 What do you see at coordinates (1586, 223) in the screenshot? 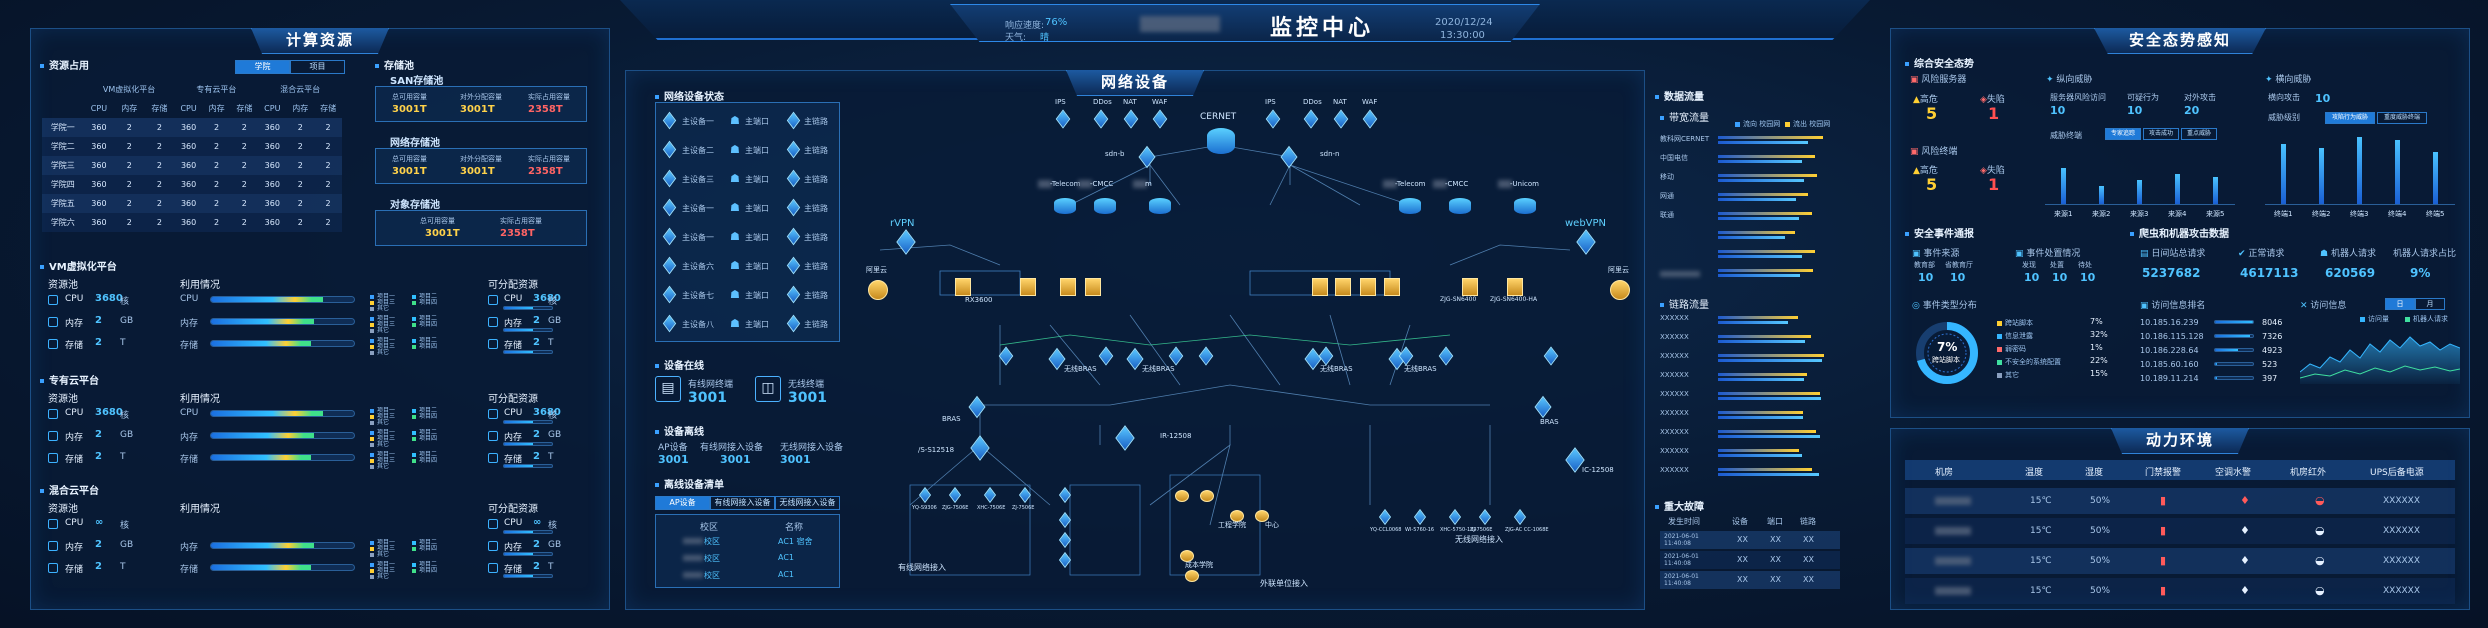
I see `webvpn-label: webVPN` at bounding box center [1586, 223].